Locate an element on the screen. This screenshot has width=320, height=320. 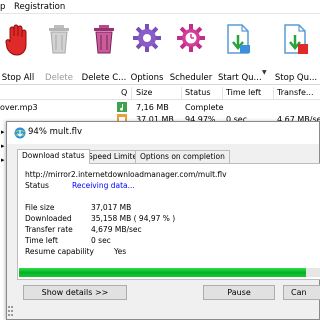
download-progress-bar is located at coordinates (169, 272).